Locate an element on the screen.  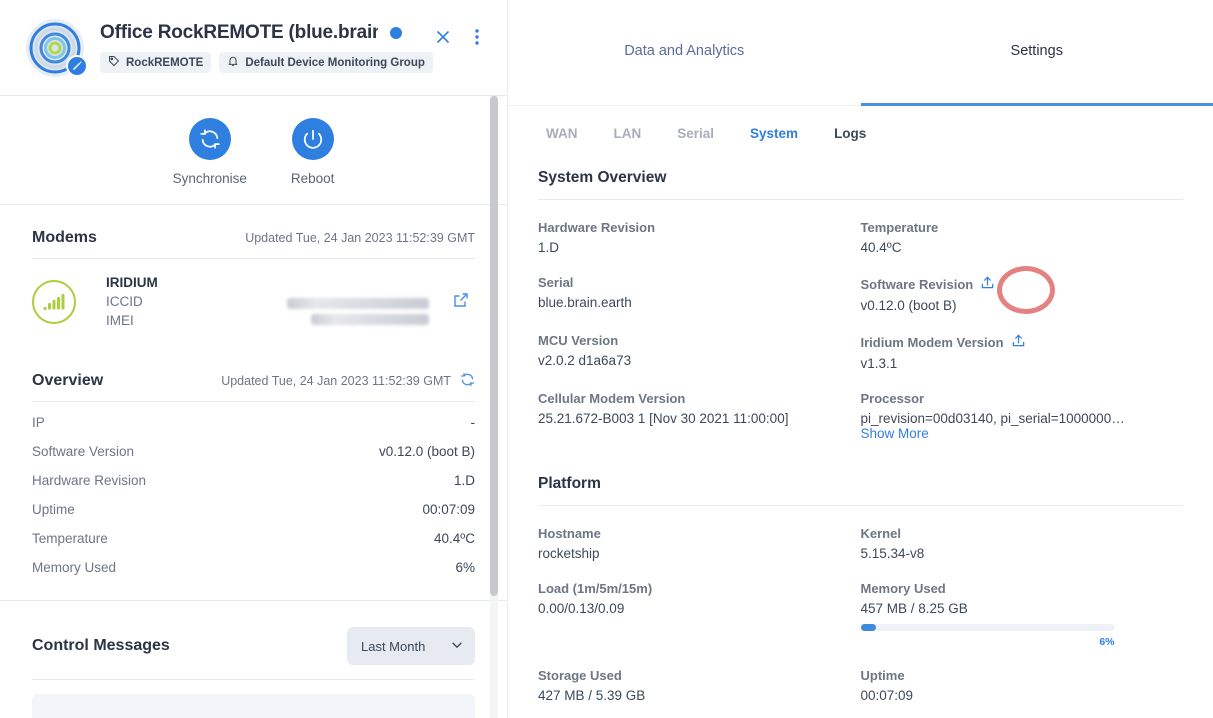
field-hardware-revision: Hardware Revision 1.D is located at coordinates (699, 227).